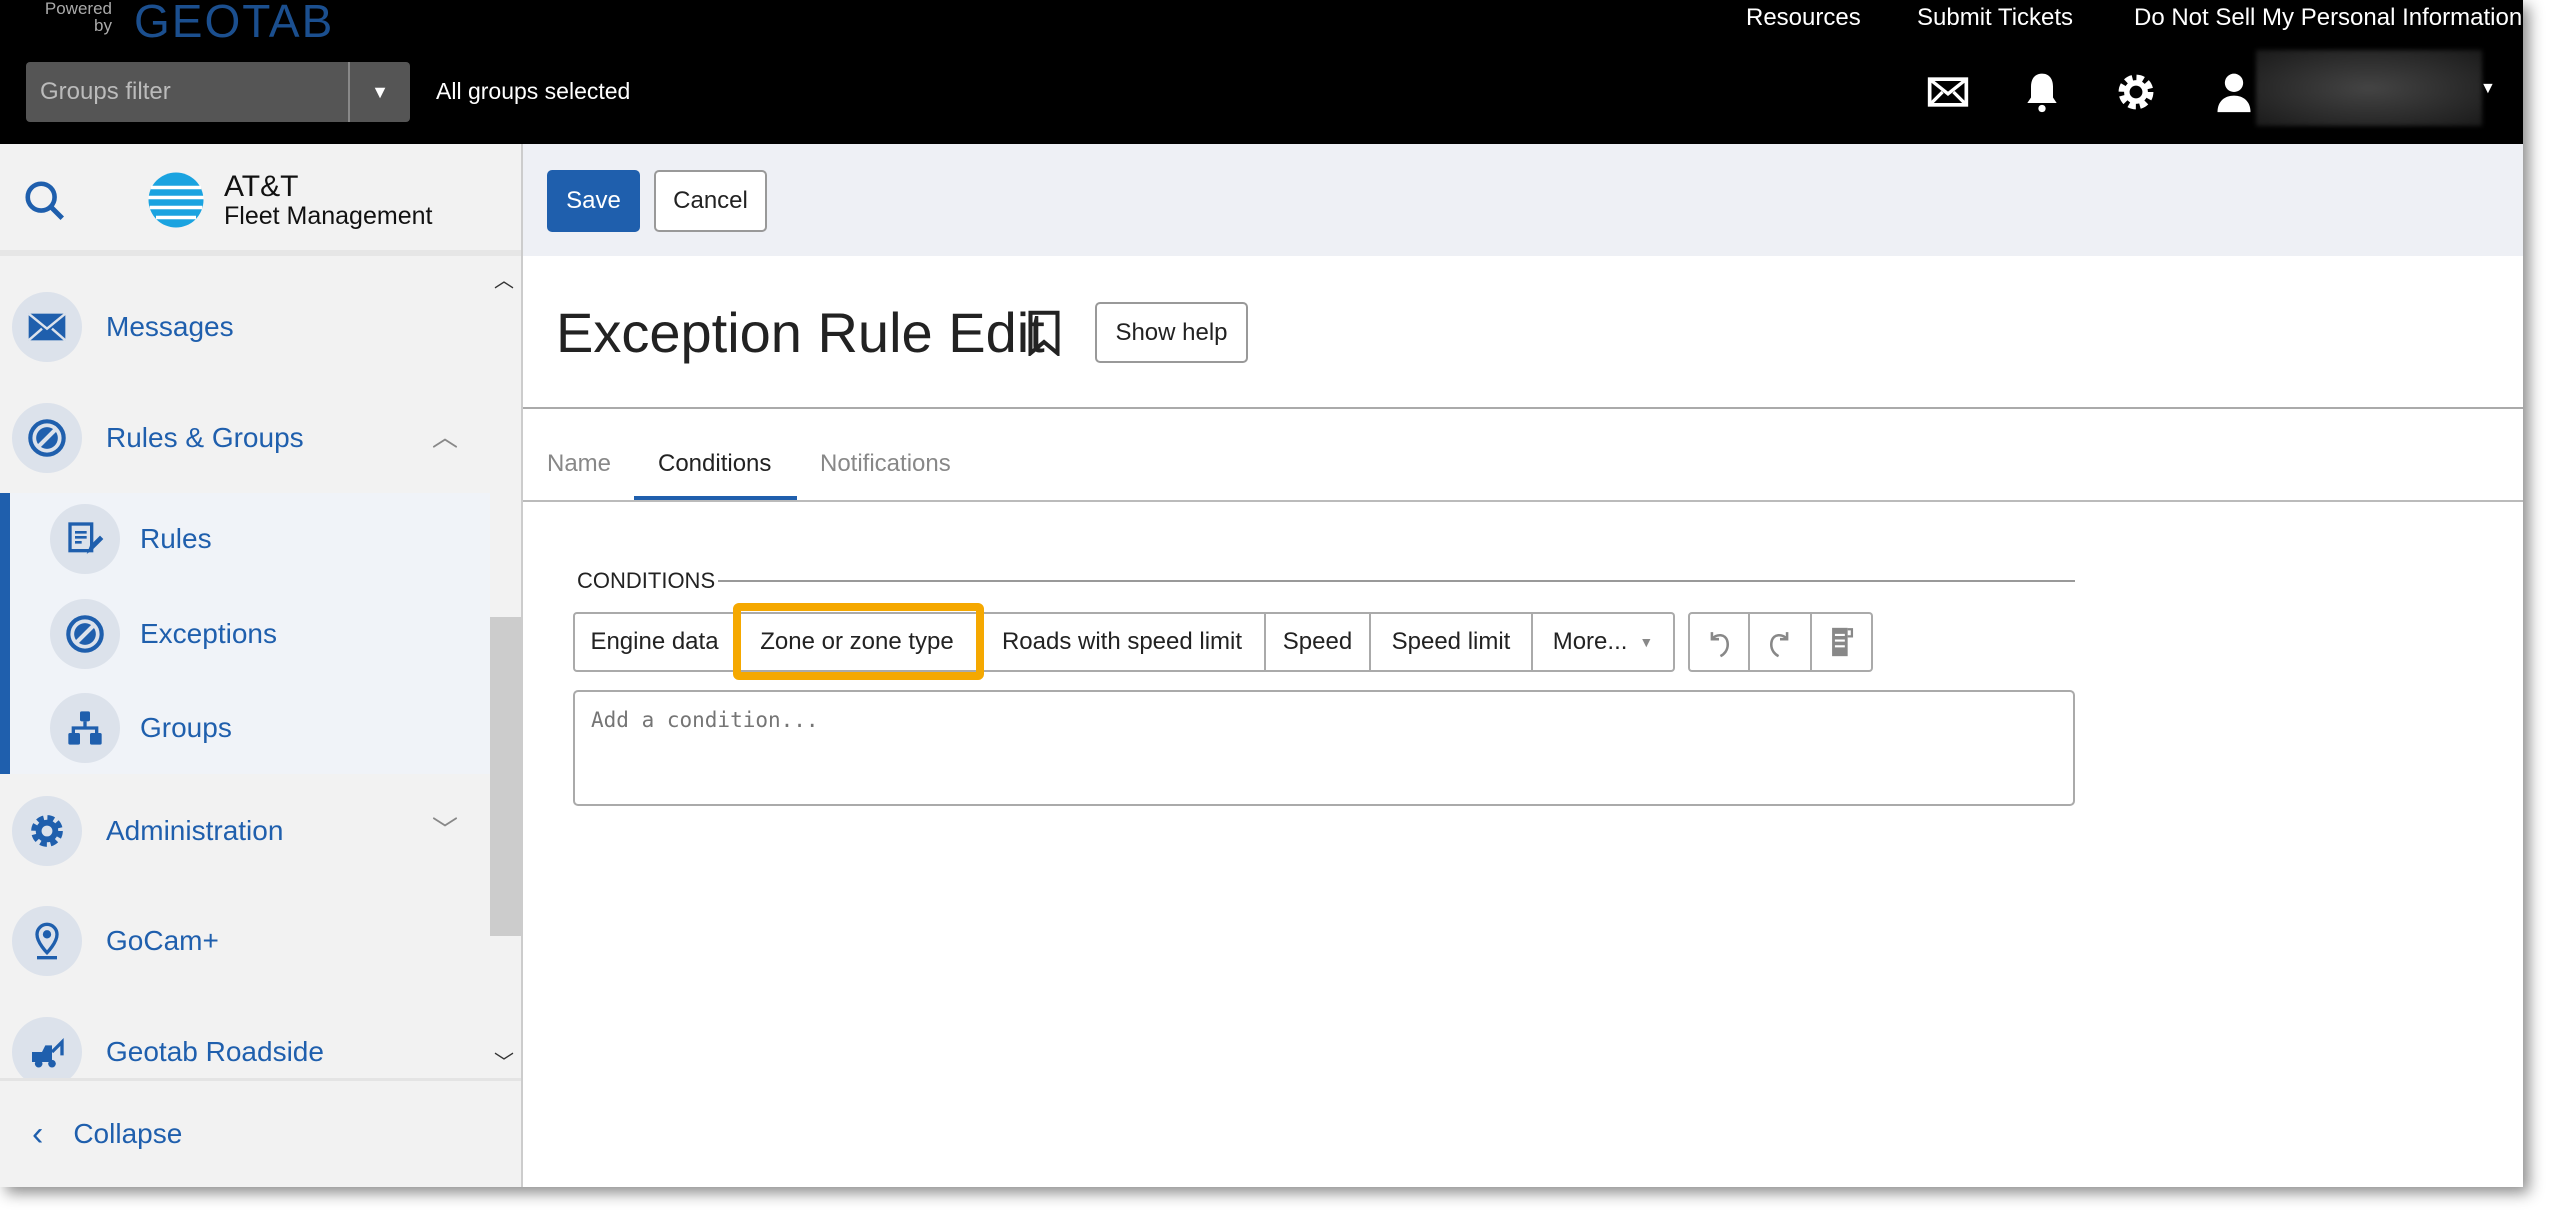  I want to click on page-title: Exception Rule Edit, so click(800, 332).